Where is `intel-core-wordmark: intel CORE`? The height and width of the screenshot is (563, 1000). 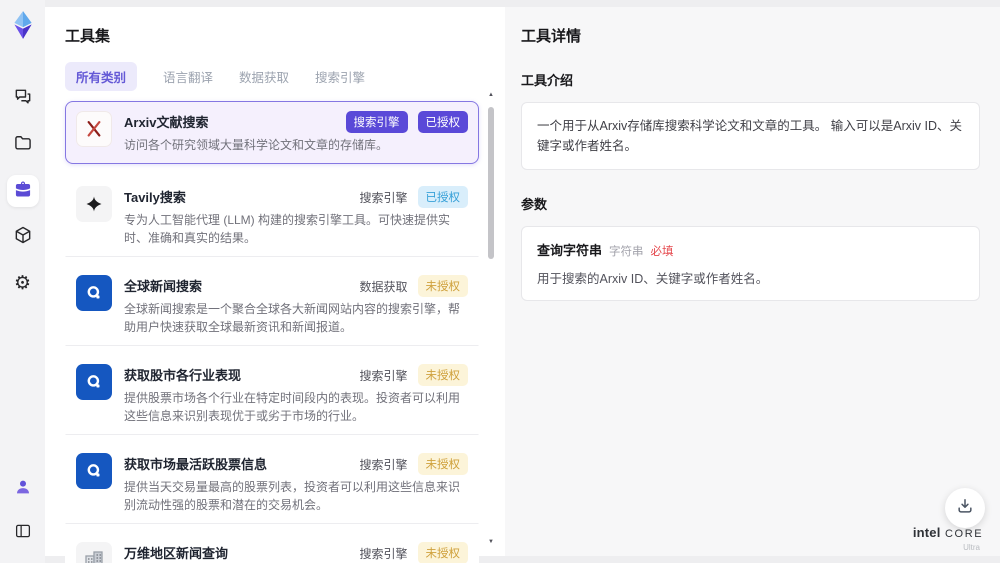
intel-core-wordmark: intel CORE is located at coordinates (948, 532).